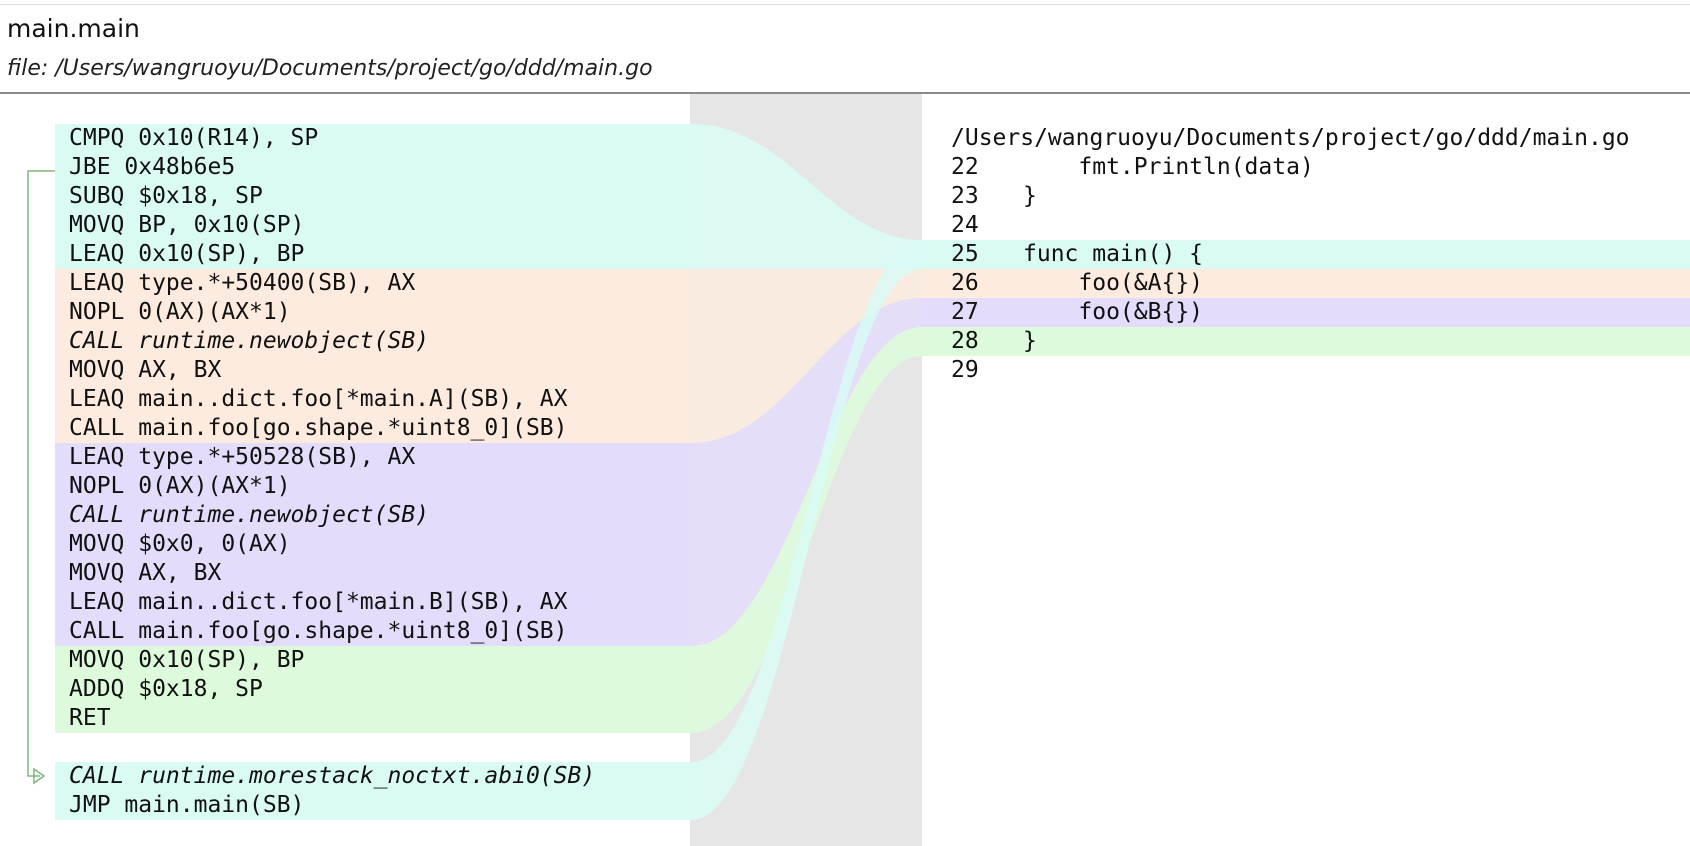 The height and width of the screenshot is (846, 1690). I want to click on source-code: func main() {, so click(1113, 254).